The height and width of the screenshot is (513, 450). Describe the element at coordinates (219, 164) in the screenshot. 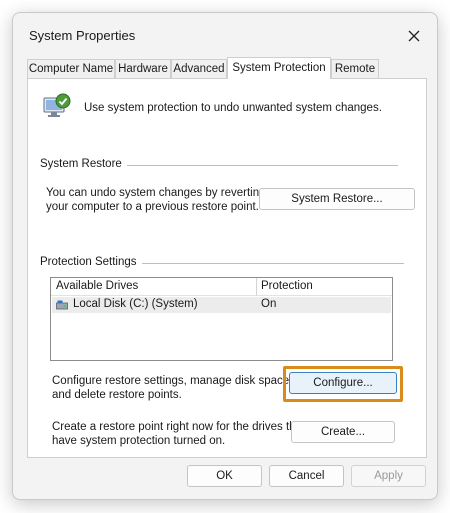

I see `system-restore-group: System Restore` at that location.